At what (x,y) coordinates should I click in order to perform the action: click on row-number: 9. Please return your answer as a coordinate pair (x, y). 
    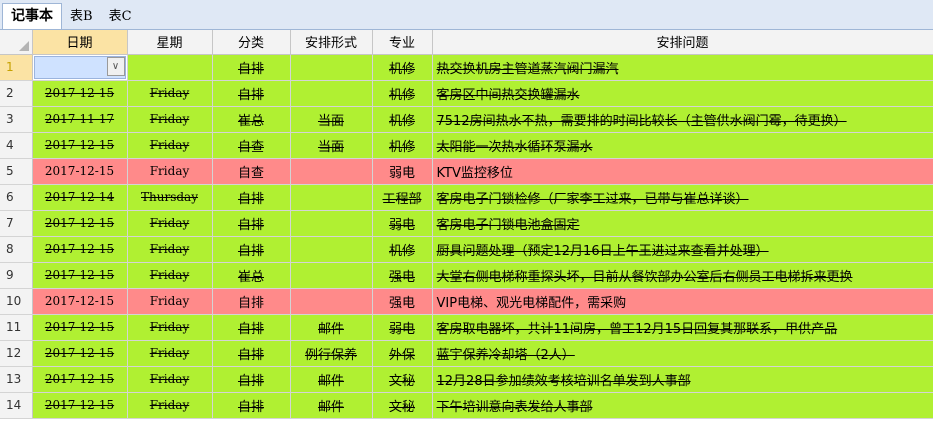
    Looking at the image, I should click on (16, 275).